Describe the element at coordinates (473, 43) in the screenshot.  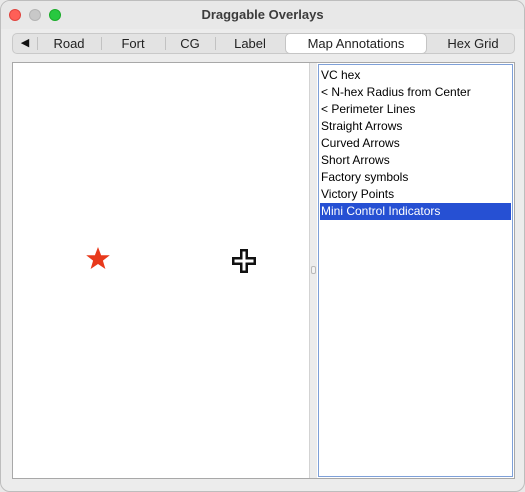
I see `tab-hex-grid: Hex Grid` at that location.